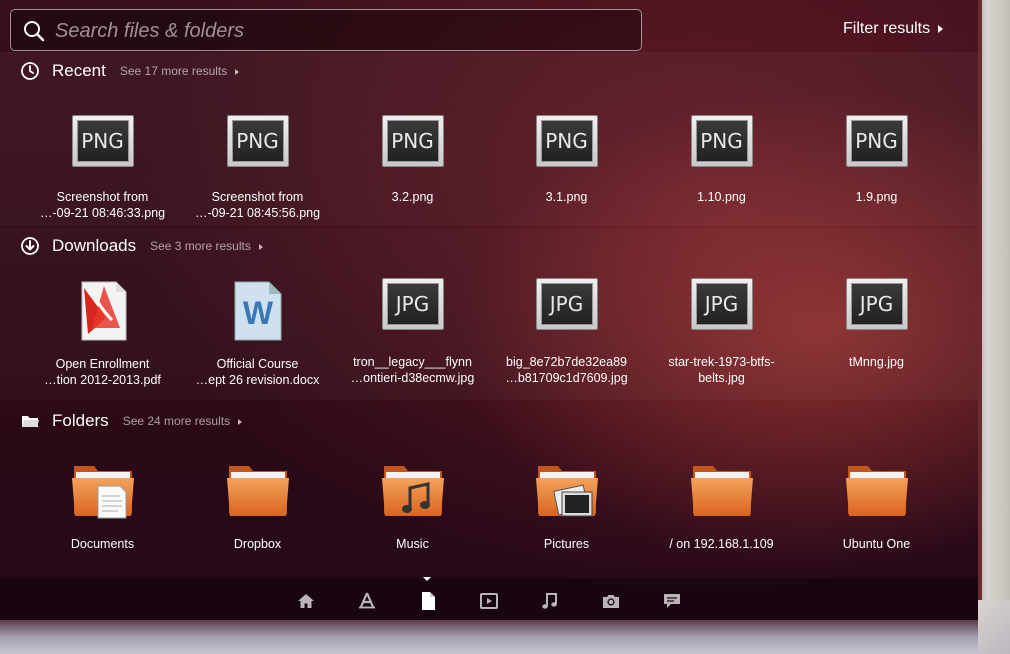  I want to click on folders-title: Folders, so click(80, 420).